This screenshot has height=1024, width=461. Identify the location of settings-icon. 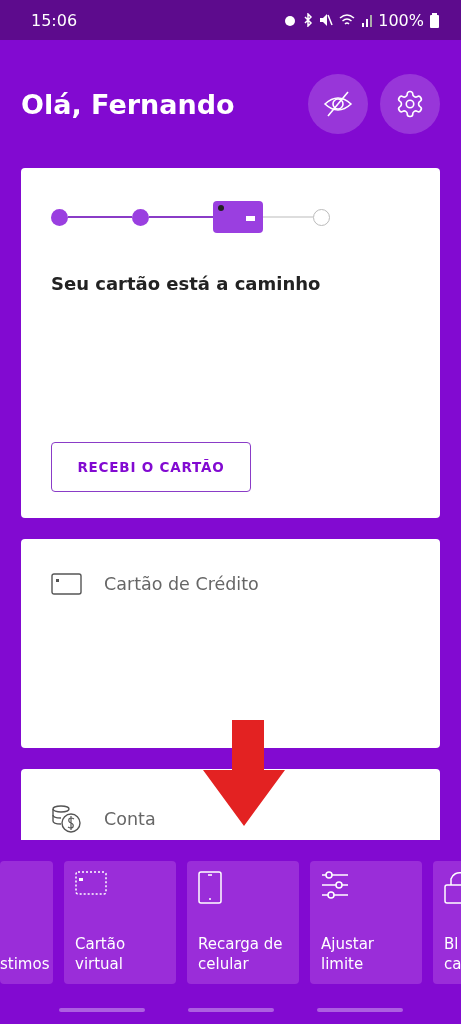
(410, 104).